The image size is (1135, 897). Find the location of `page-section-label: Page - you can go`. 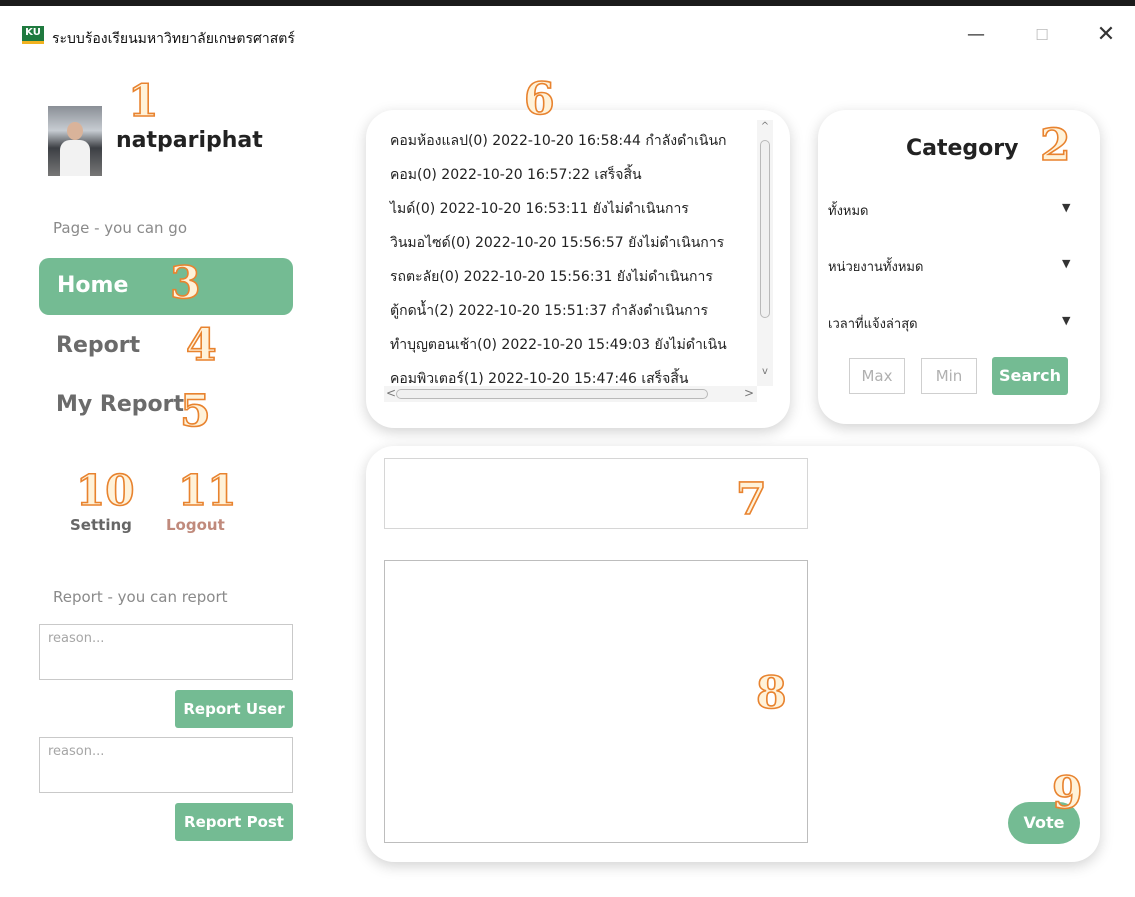

page-section-label: Page - you can go is located at coordinates (120, 228).